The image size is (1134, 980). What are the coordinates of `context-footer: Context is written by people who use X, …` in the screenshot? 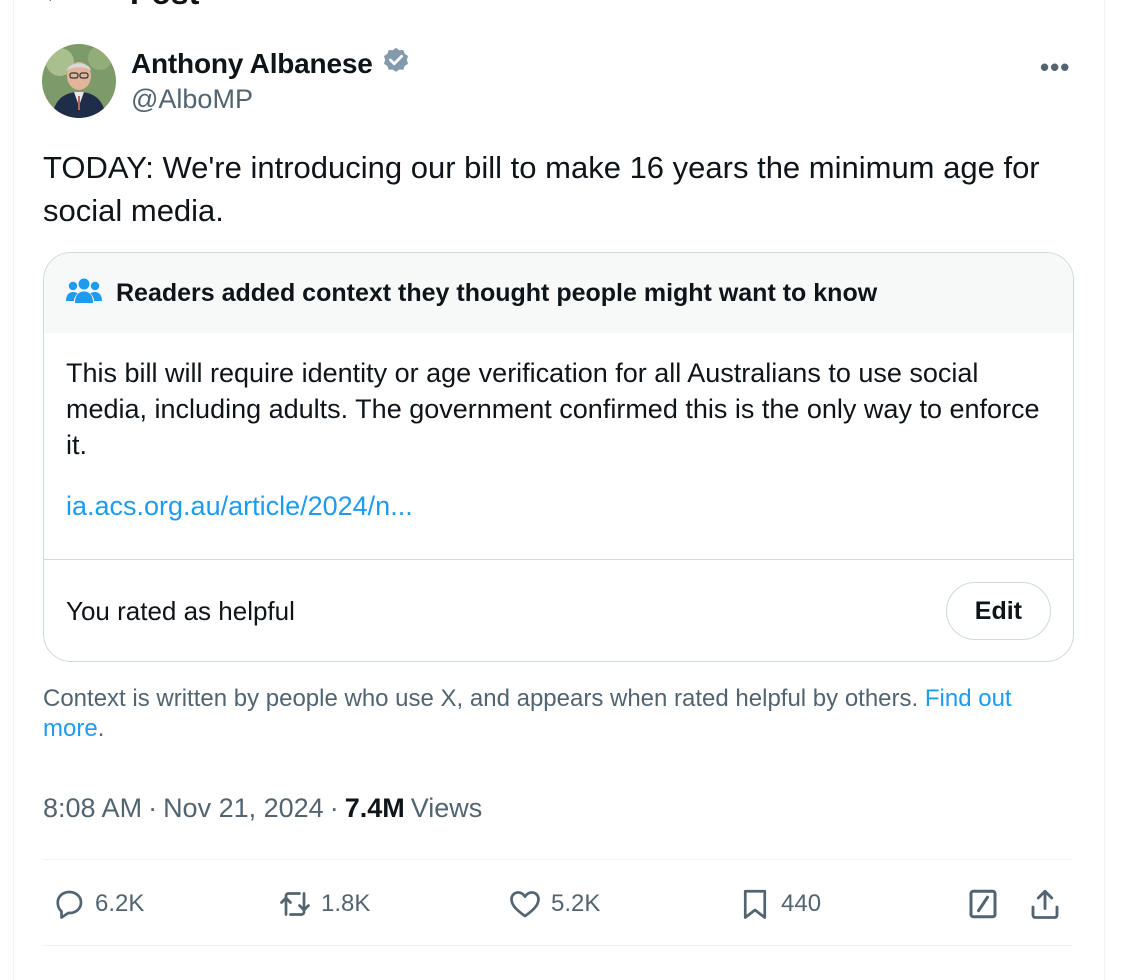 It's located at (558, 714).